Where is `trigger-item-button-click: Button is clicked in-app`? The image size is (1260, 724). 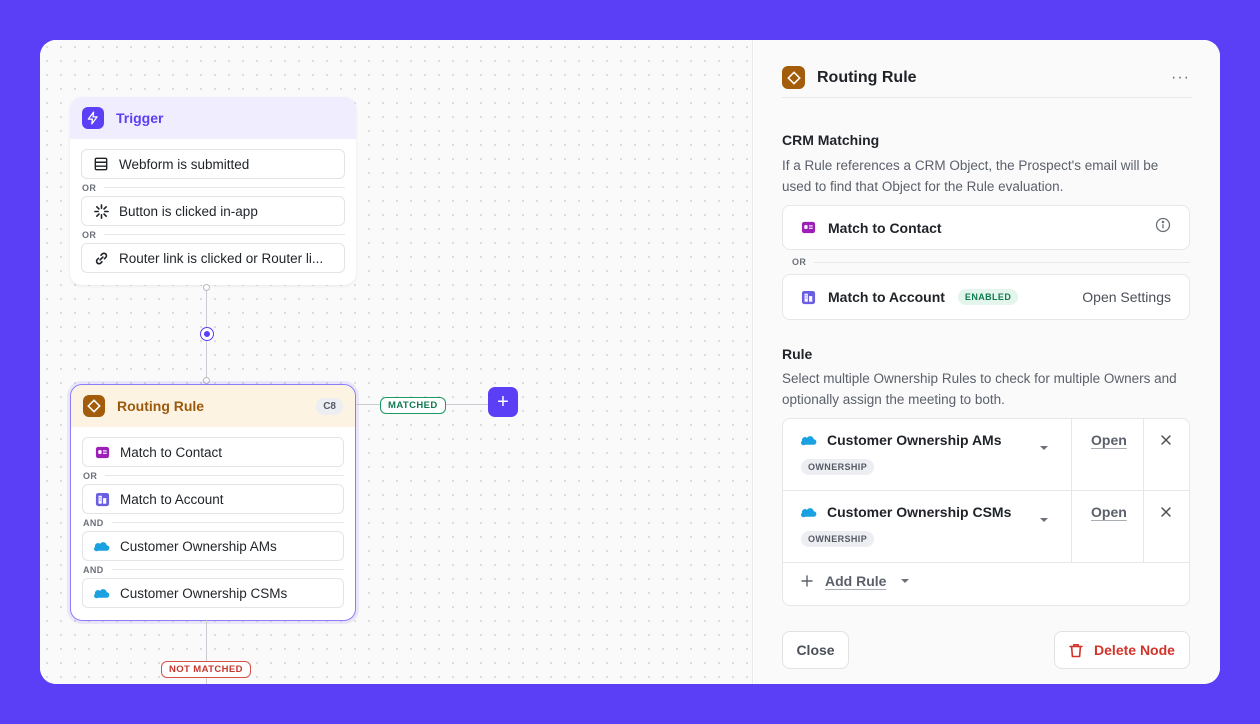 trigger-item-button-click: Button is clicked in-app is located at coordinates (213, 211).